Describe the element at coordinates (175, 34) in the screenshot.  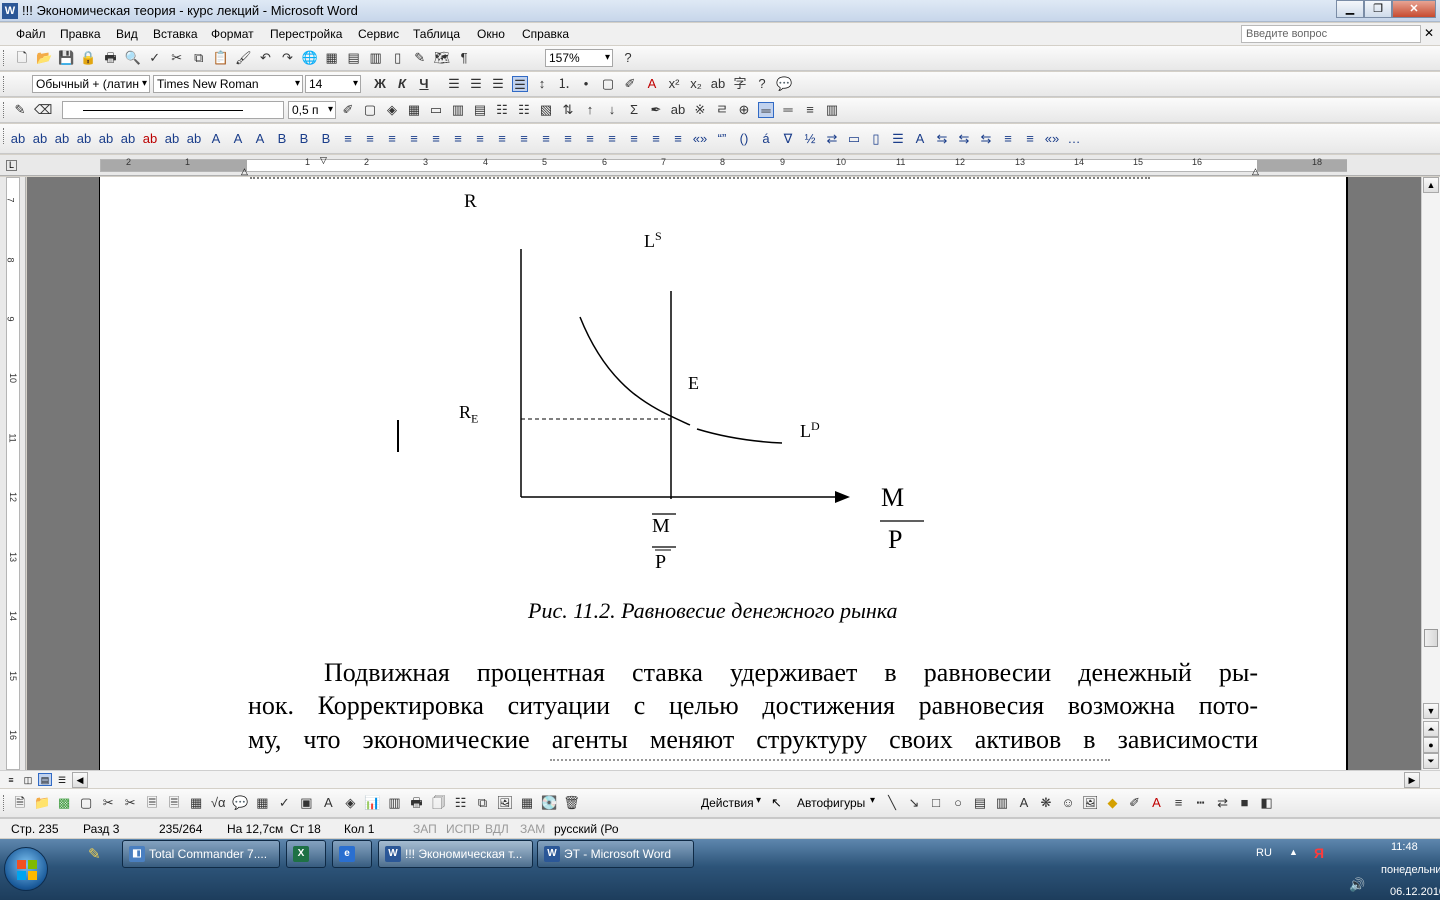
I see `menu-insert: Вставка` at that location.